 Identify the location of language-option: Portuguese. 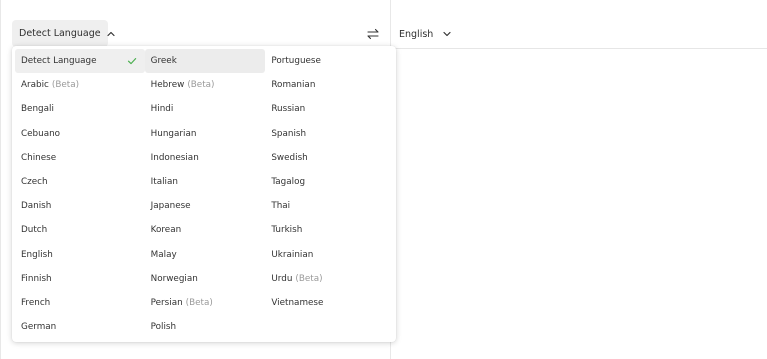
(329, 61).